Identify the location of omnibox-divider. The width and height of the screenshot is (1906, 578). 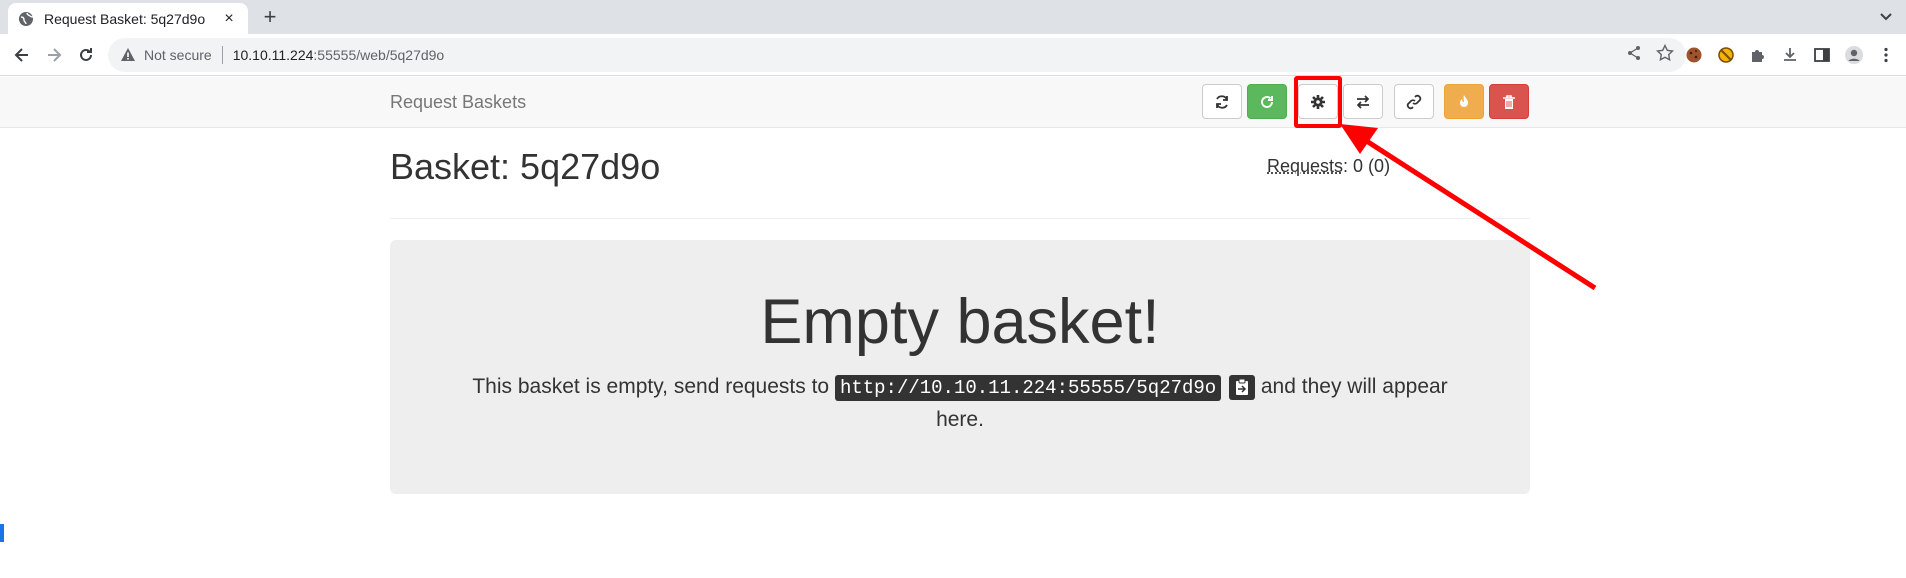
(222, 55).